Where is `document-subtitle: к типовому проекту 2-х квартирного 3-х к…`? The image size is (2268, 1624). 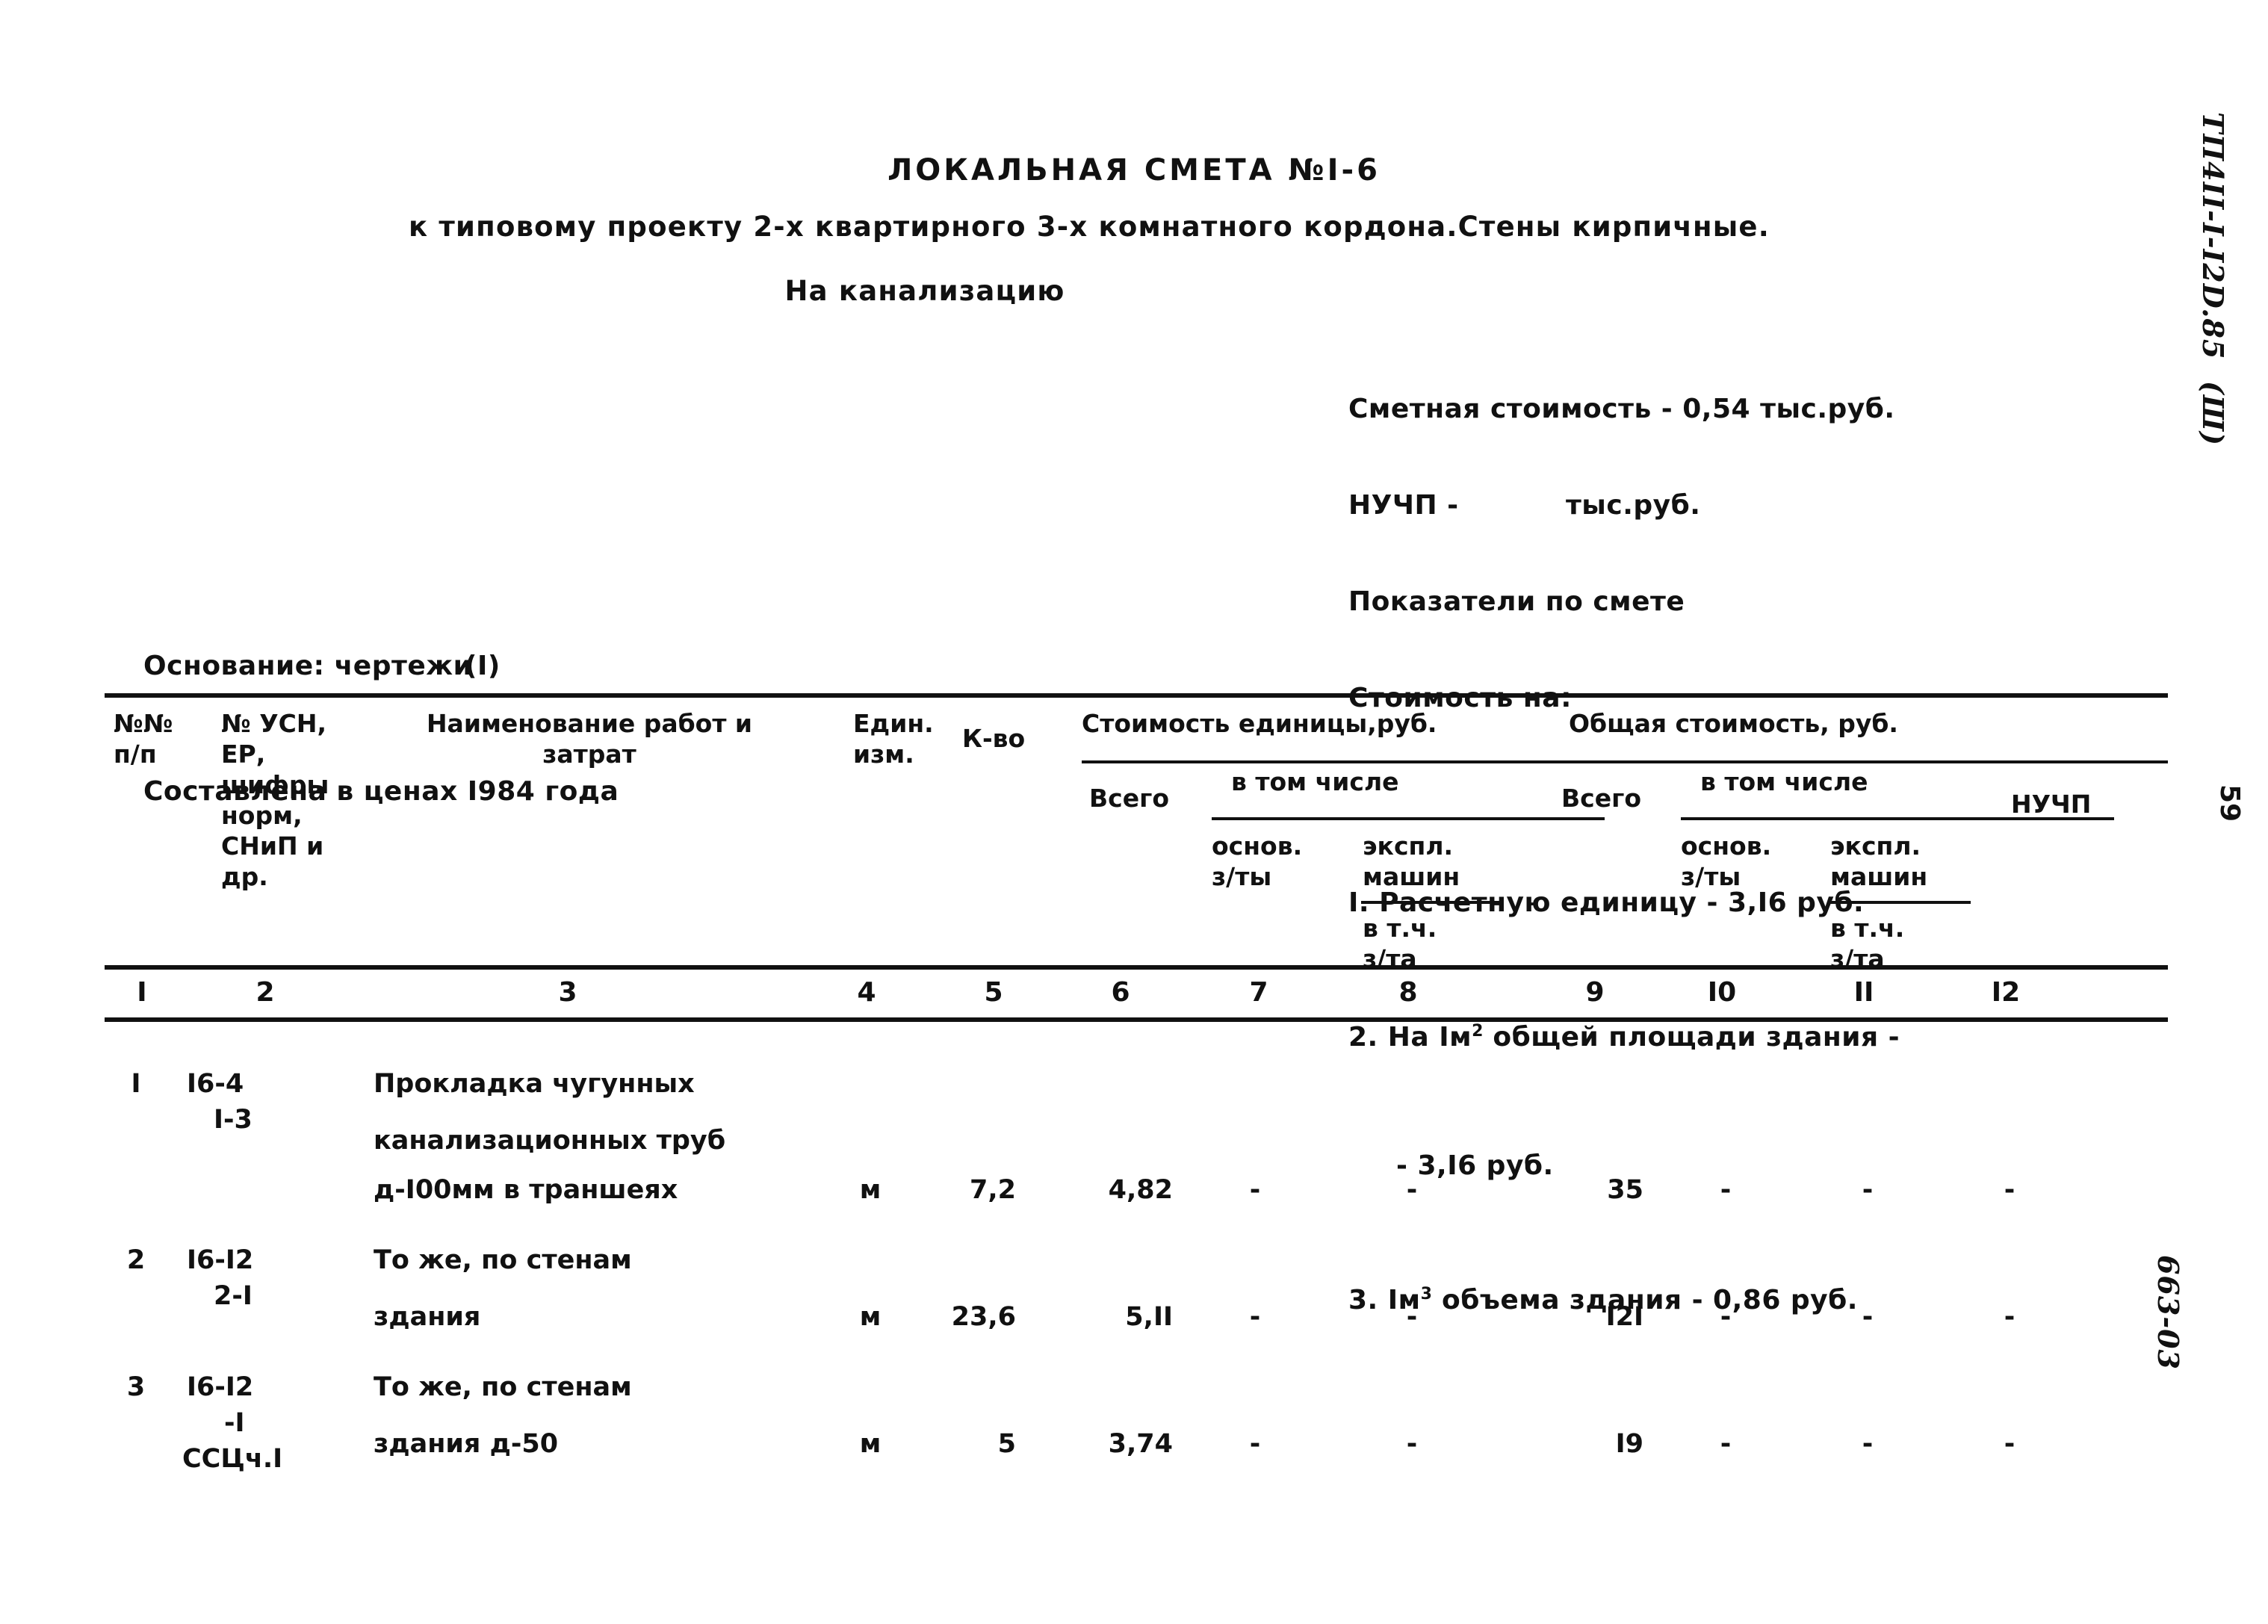
document-subtitle: к типовому проекту 2-х квартирного 3-х к… is located at coordinates (1089, 227).